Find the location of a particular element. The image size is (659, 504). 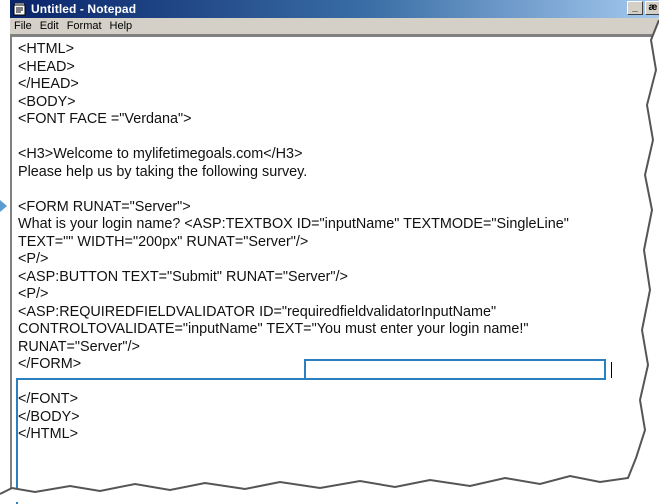

window-title: Untitled - Notepad is located at coordinates (84, 9).